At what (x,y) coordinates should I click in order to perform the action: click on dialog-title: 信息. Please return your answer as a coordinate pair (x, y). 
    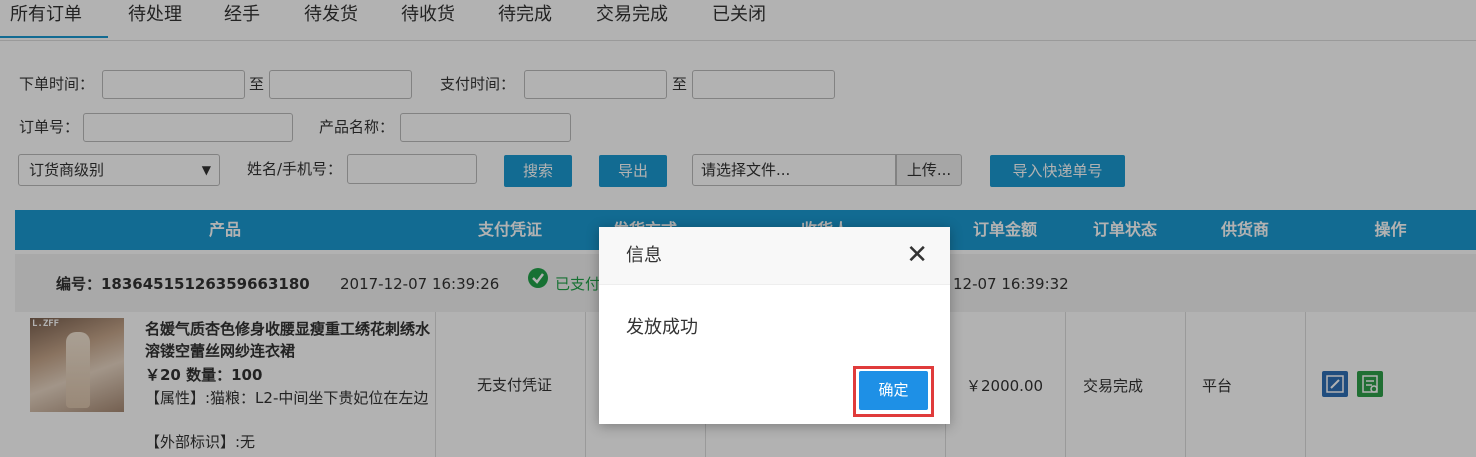
    Looking at the image, I should click on (644, 255).